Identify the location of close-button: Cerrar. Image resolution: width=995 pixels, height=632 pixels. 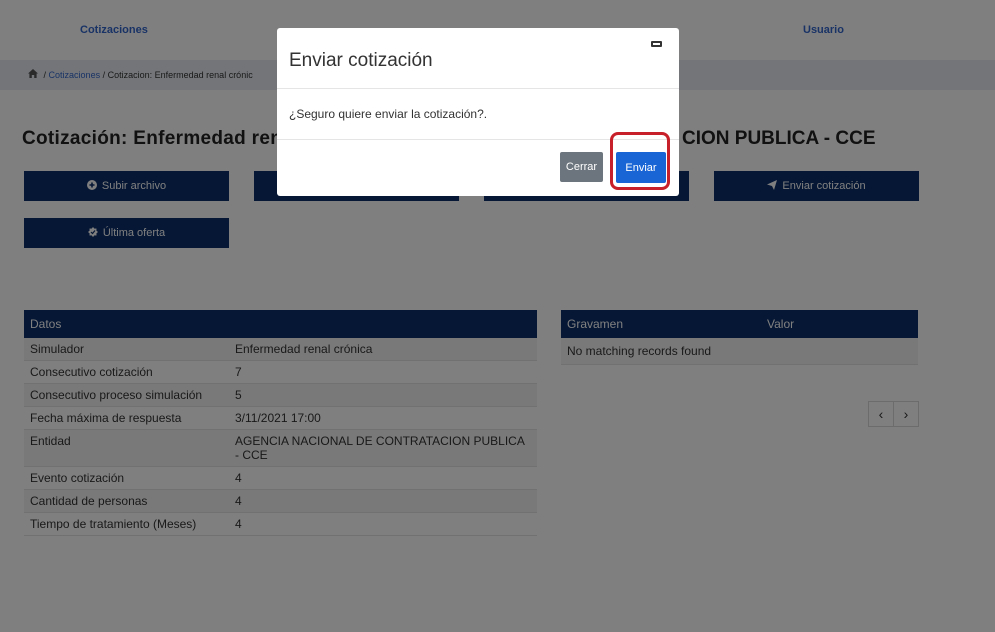
(581, 167).